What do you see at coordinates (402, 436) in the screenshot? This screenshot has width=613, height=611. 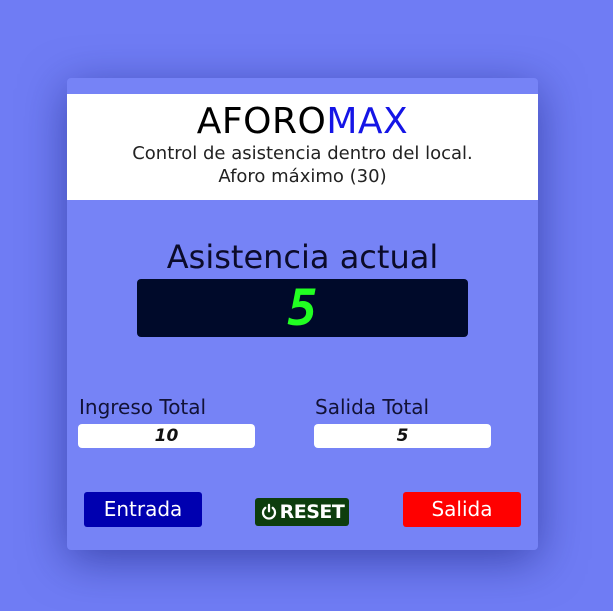 I see `salida-total-value: 5` at bounding box center [402, 436].